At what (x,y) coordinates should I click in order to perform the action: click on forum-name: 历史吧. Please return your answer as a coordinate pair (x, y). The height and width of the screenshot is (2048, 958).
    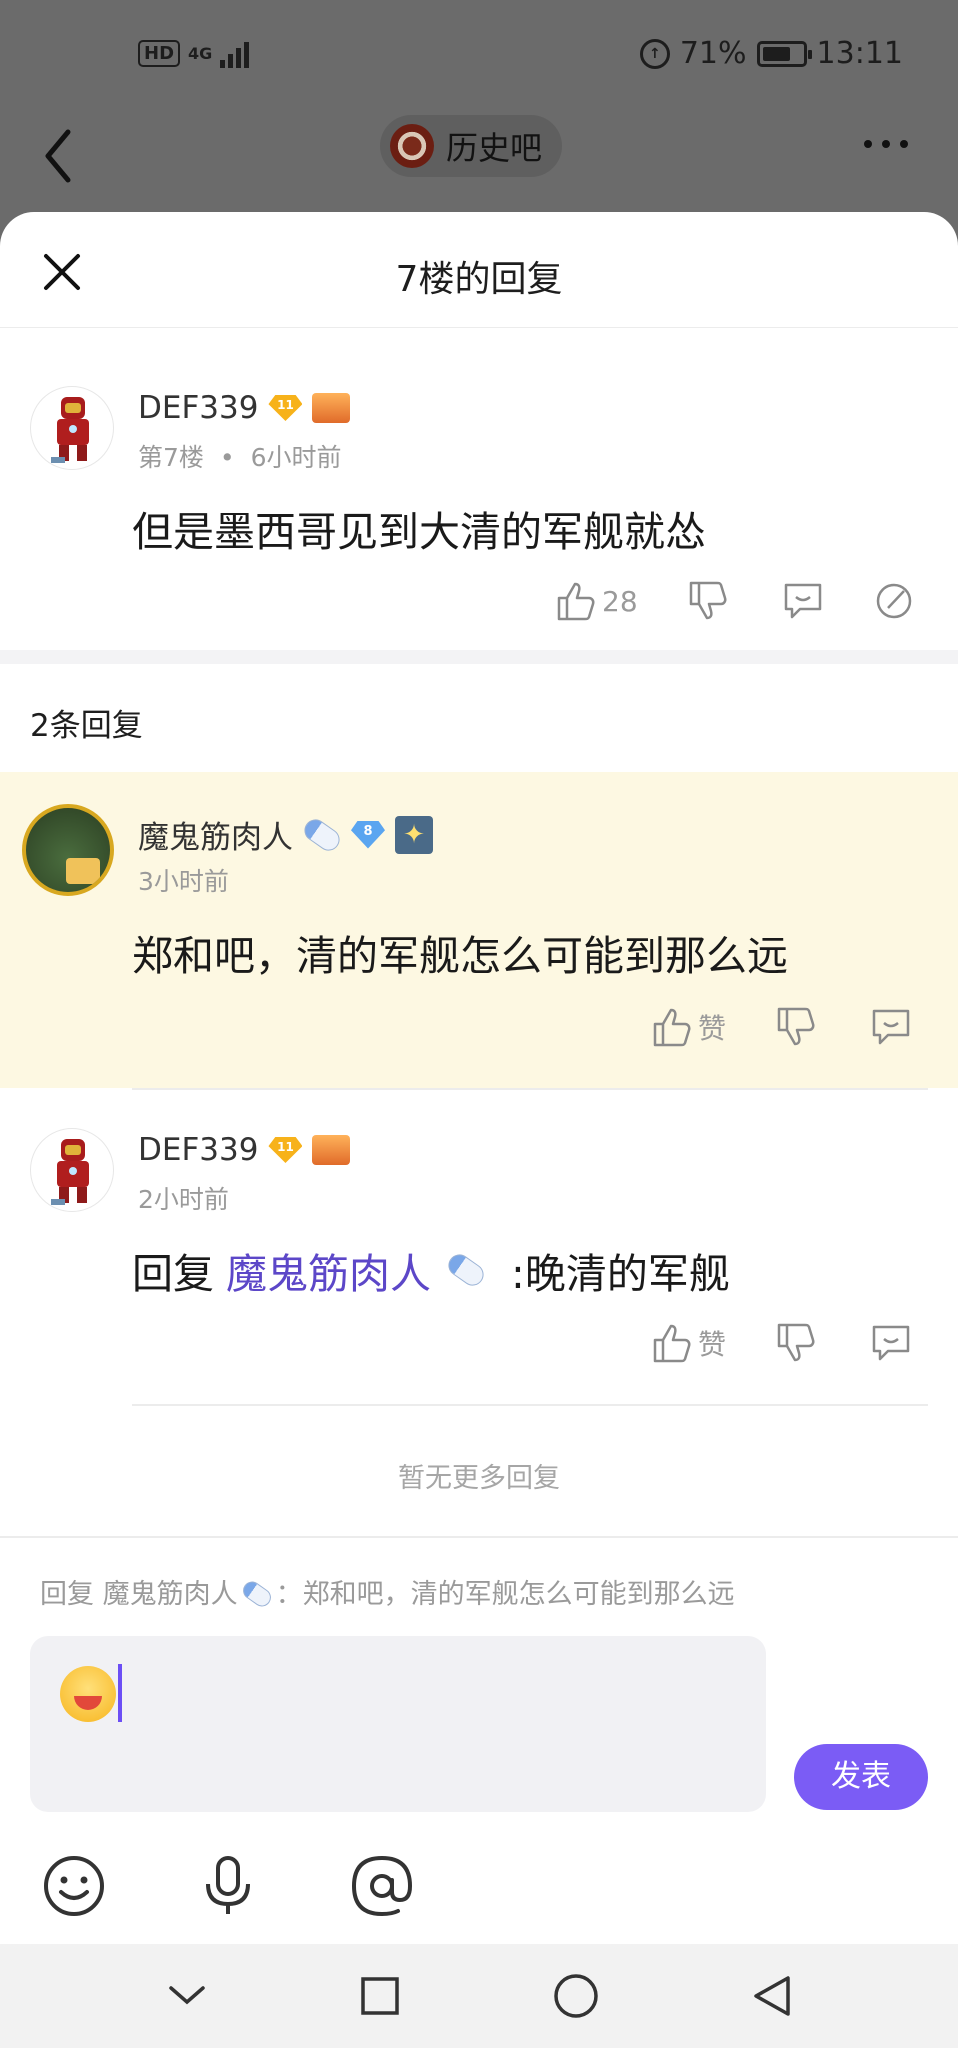
    Looking at the image, I should click on (494, 148).